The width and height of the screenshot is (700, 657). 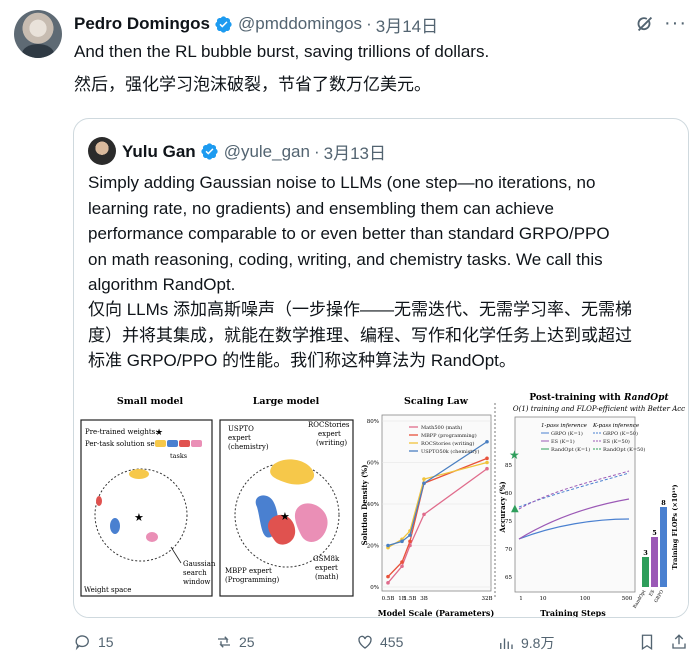 I want to click on share-icon, so click(x=679, y=642).